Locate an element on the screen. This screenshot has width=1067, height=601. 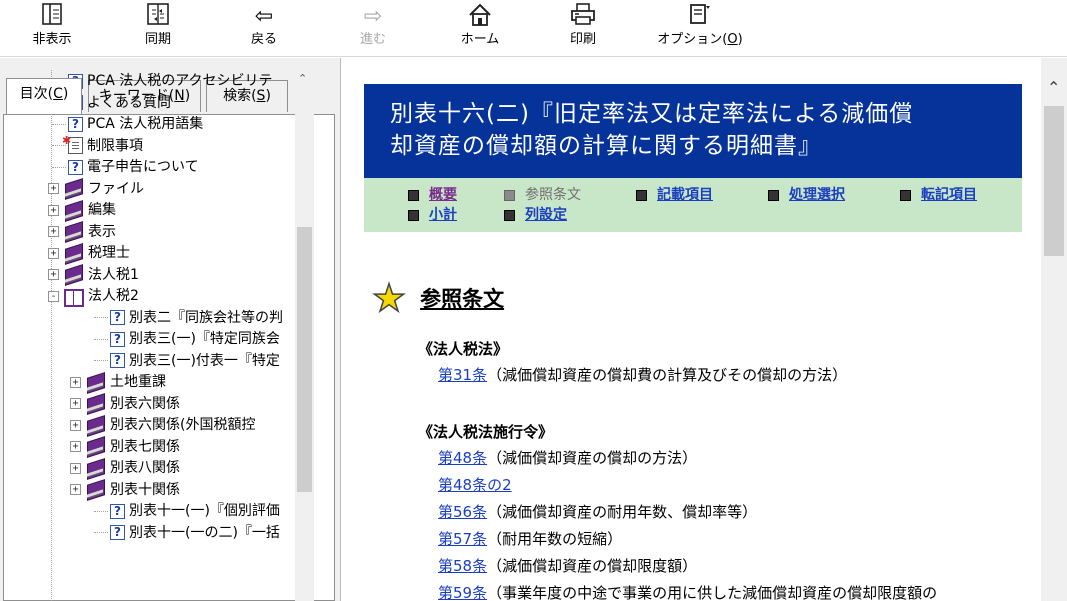
tree-item: ?PCA 法人税のアクセシビリテ is located at coordinates (162, 81).